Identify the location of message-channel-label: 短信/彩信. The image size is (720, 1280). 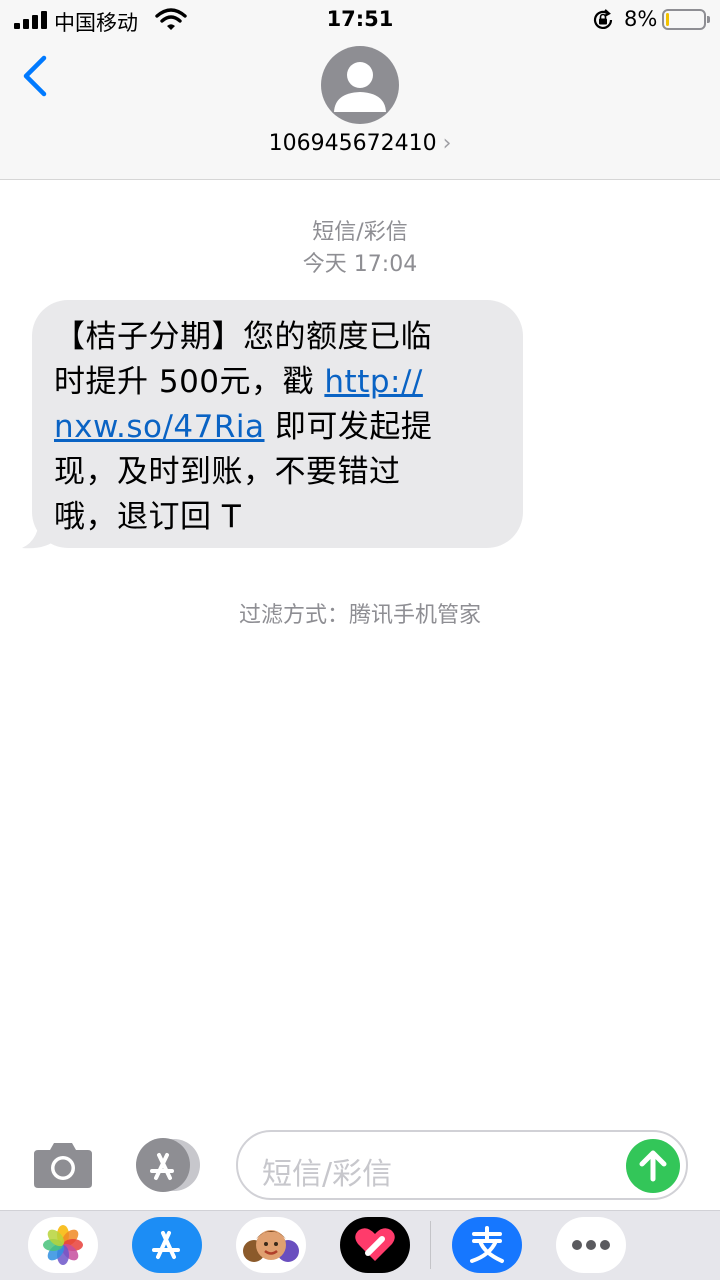
(360, 232).